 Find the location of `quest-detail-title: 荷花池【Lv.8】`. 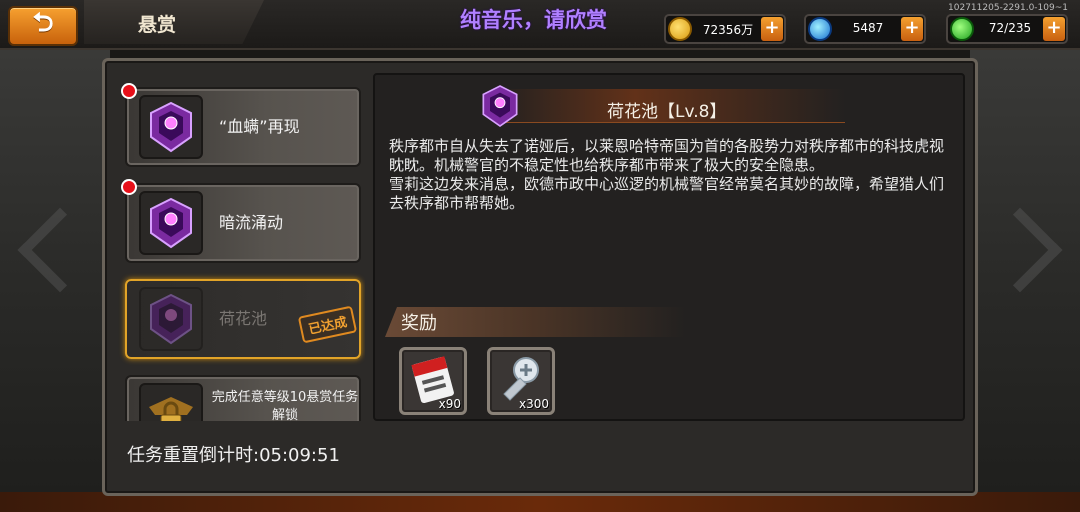

quest-detail-title: 荷花池【Lv.8】 is located at coordinates (667, 112).